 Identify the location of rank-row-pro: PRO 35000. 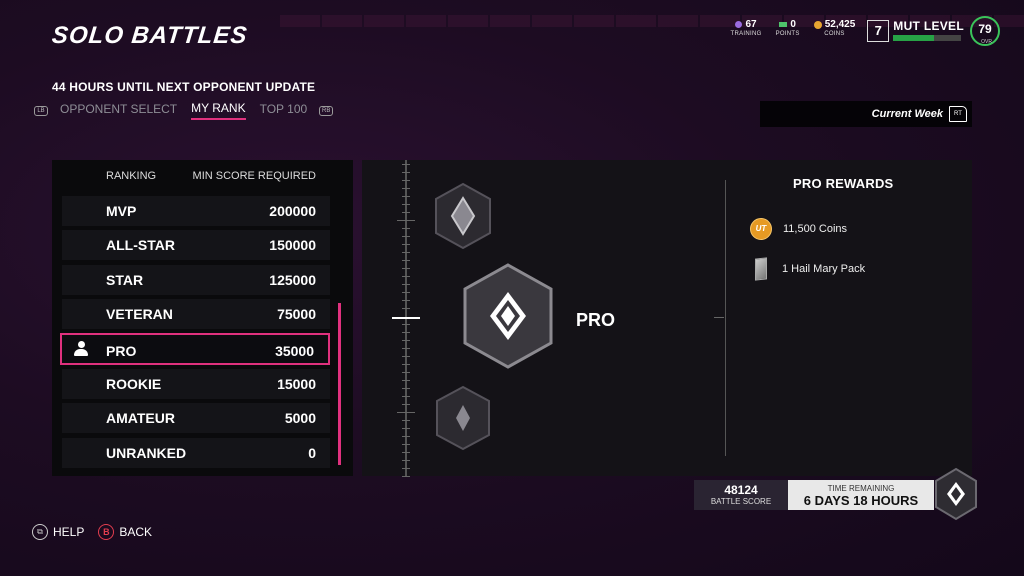
(195, 349).